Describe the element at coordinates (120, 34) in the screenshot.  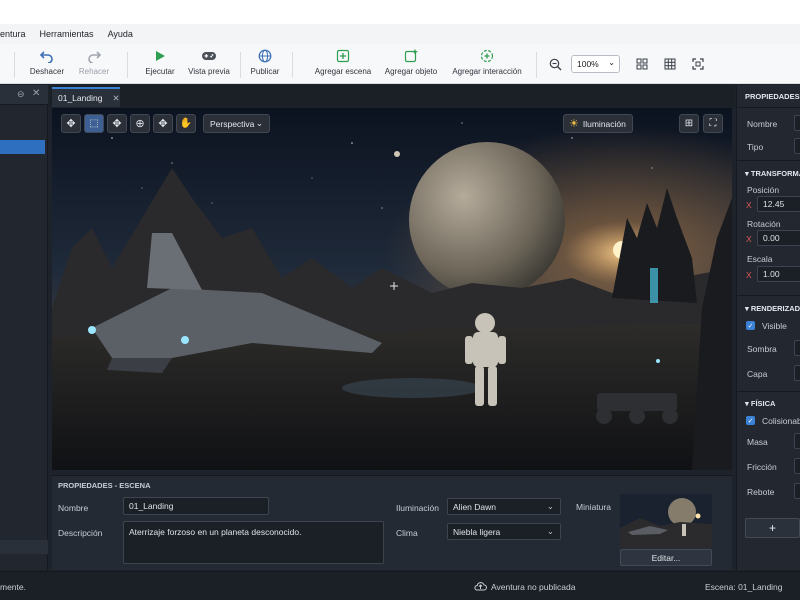
I see `menu-item-ayuda: Ayuda` at that location.